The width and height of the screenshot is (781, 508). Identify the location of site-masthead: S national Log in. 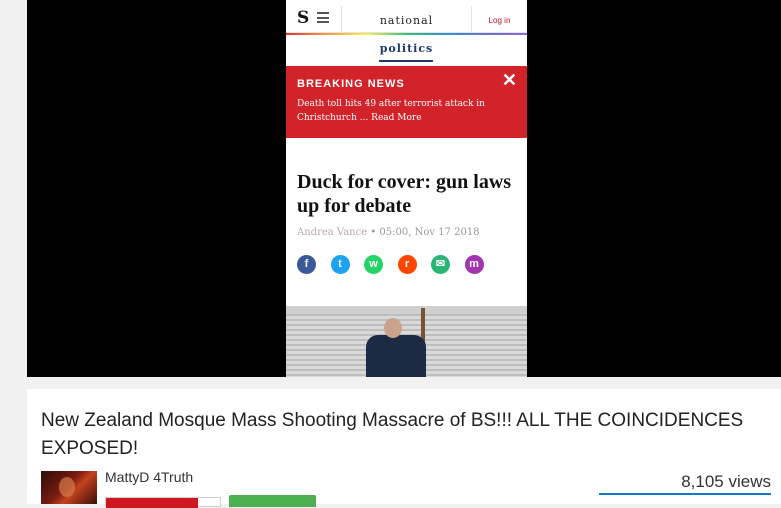
(406, 18).